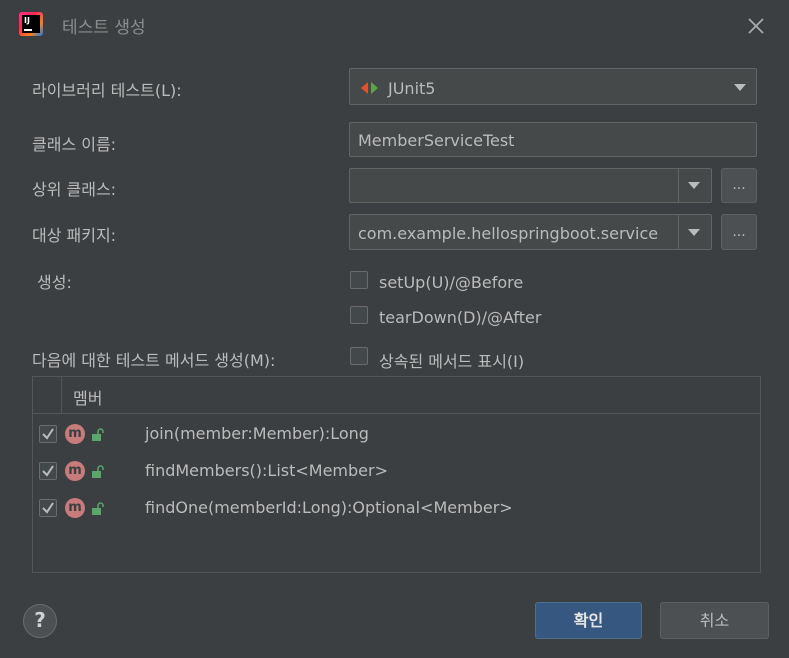 This screenshot has height=658, width=789. I want to click on setup-checkbox, so click(359, 280).